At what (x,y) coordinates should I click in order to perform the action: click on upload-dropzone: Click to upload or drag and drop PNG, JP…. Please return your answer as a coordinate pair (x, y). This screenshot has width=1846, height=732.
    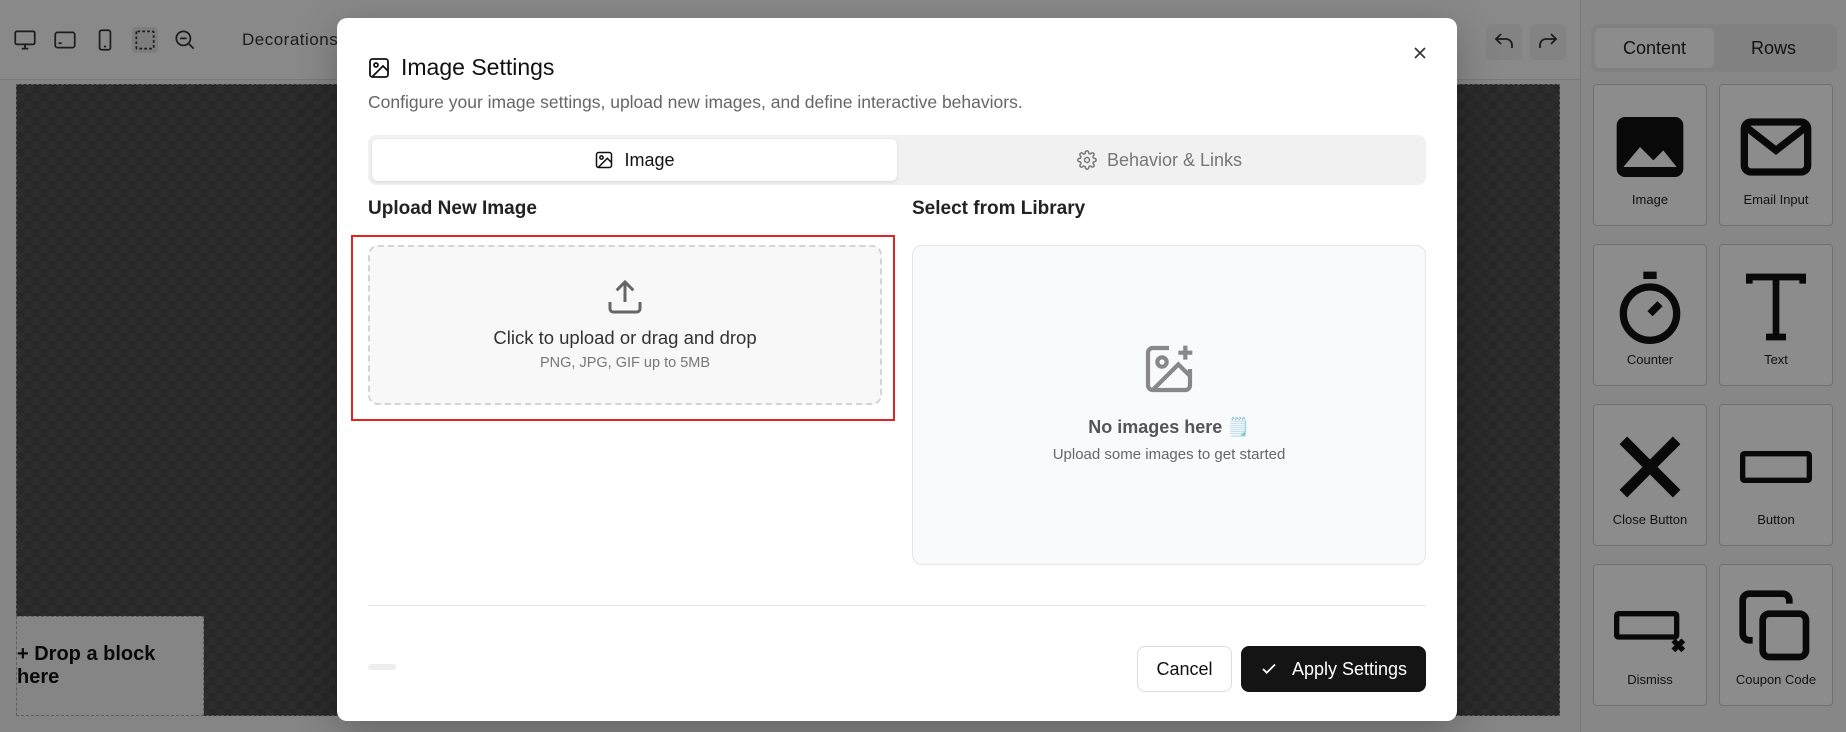
    Looking at the image, I should click on (625, 325).